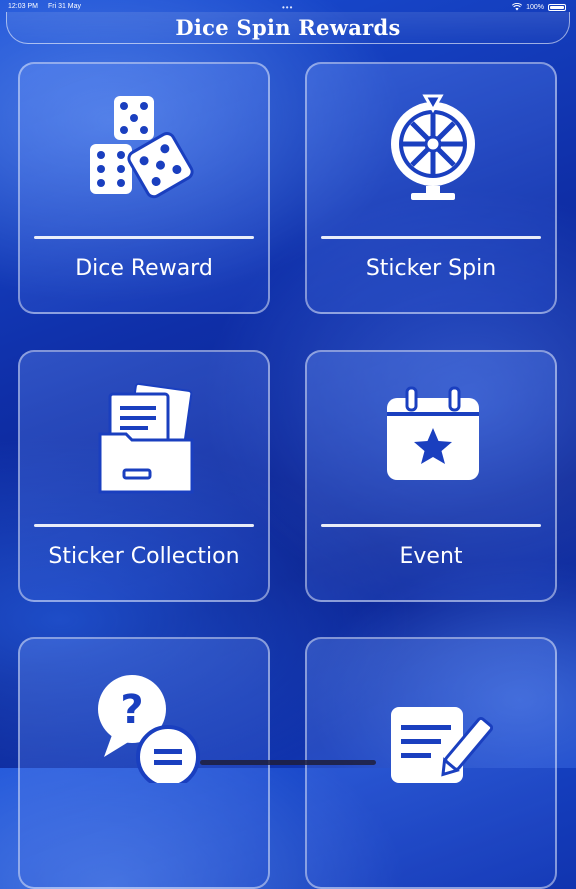 This screenshot has width=576, height=889. Describe the element at coordinates (431, 556) in the screenshot. I see `event-label: Event` at that location.